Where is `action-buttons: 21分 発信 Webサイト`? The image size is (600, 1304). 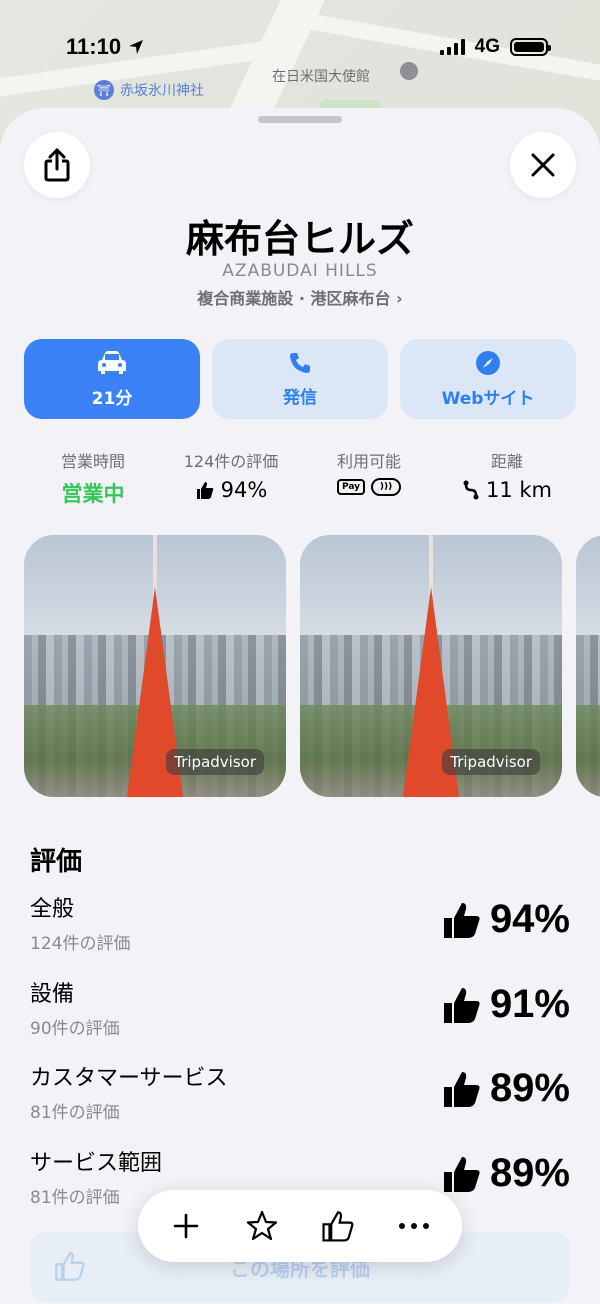 action-buttons: 21分 発信 Webサイト is located at coordinates (300, 379).